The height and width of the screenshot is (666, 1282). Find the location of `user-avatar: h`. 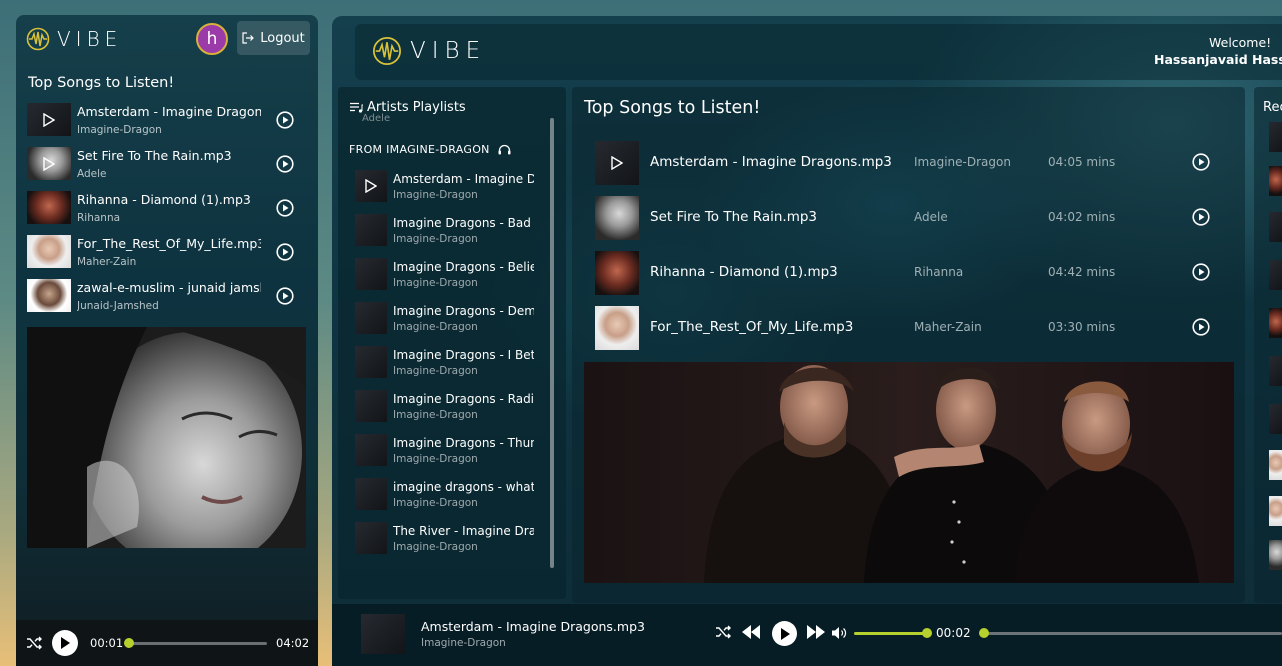

user-avatar: h is located at coordinates (212, 39).